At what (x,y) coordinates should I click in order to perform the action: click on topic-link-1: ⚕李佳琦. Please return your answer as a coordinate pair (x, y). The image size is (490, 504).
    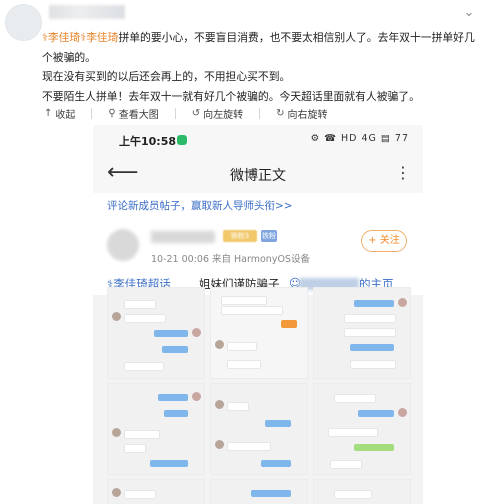
    Looking at the image, I should click on (61, 37).